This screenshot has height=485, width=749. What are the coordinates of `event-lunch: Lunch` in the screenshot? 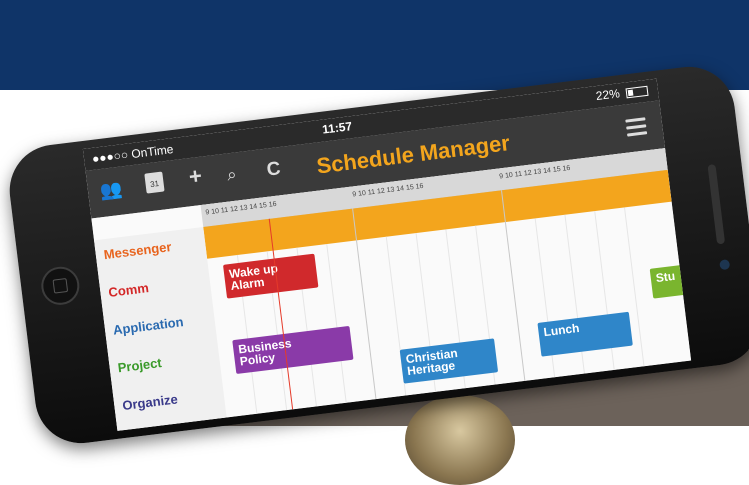 It's located at (585, 334).